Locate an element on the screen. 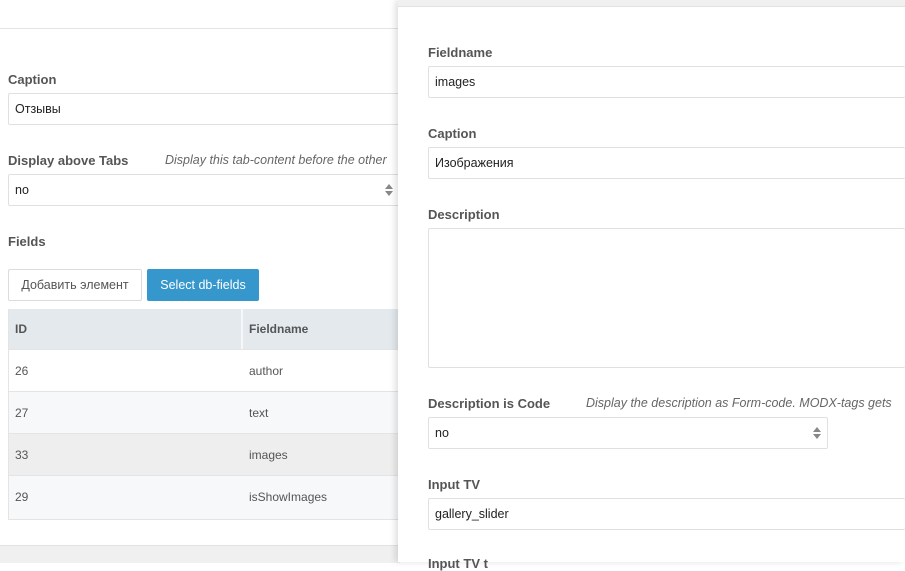  table-row: 29 isShowImages is located at coordinates (205, 497).